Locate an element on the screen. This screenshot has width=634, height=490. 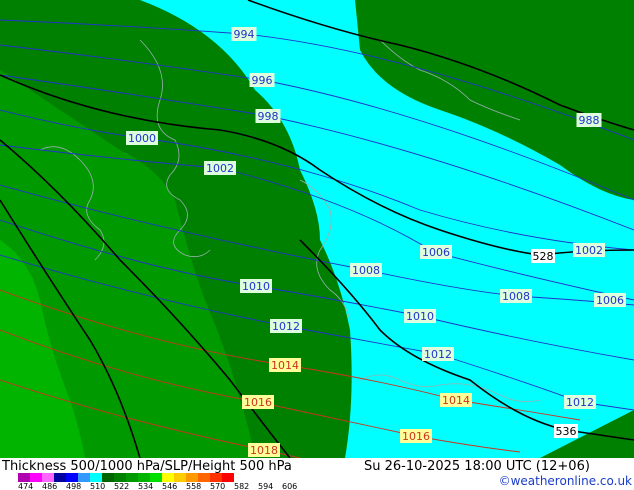
isobar-label: 996 is located at coordinates (262, 80).